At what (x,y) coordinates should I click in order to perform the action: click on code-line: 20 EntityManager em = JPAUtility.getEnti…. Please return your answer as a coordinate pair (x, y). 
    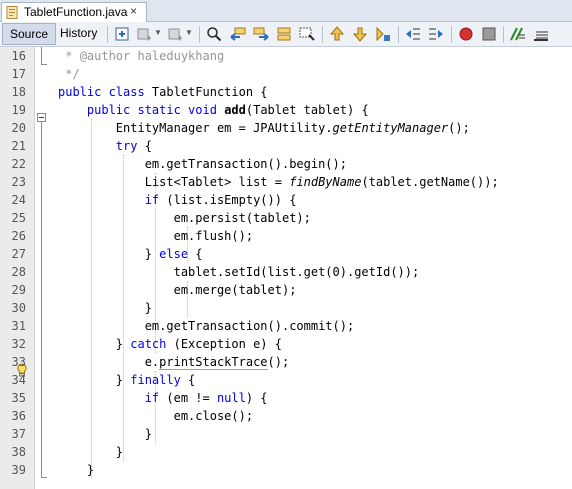
    Looking at the image, I should click on (286, 128).